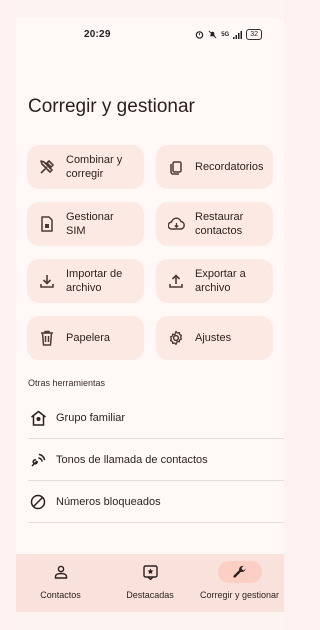 This screenshot has width=320, height=630. I want to click on list-item-label: Números bloqueados, so click(108, 501).